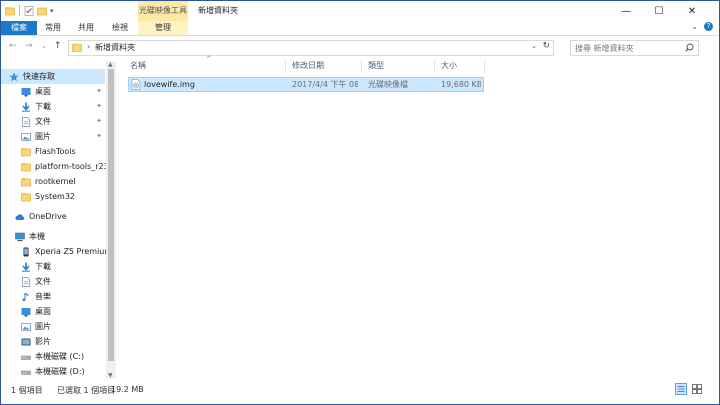 This screenshot has width=720, height=405. I want to click on tab-manage: 管理, so click(163, 28).